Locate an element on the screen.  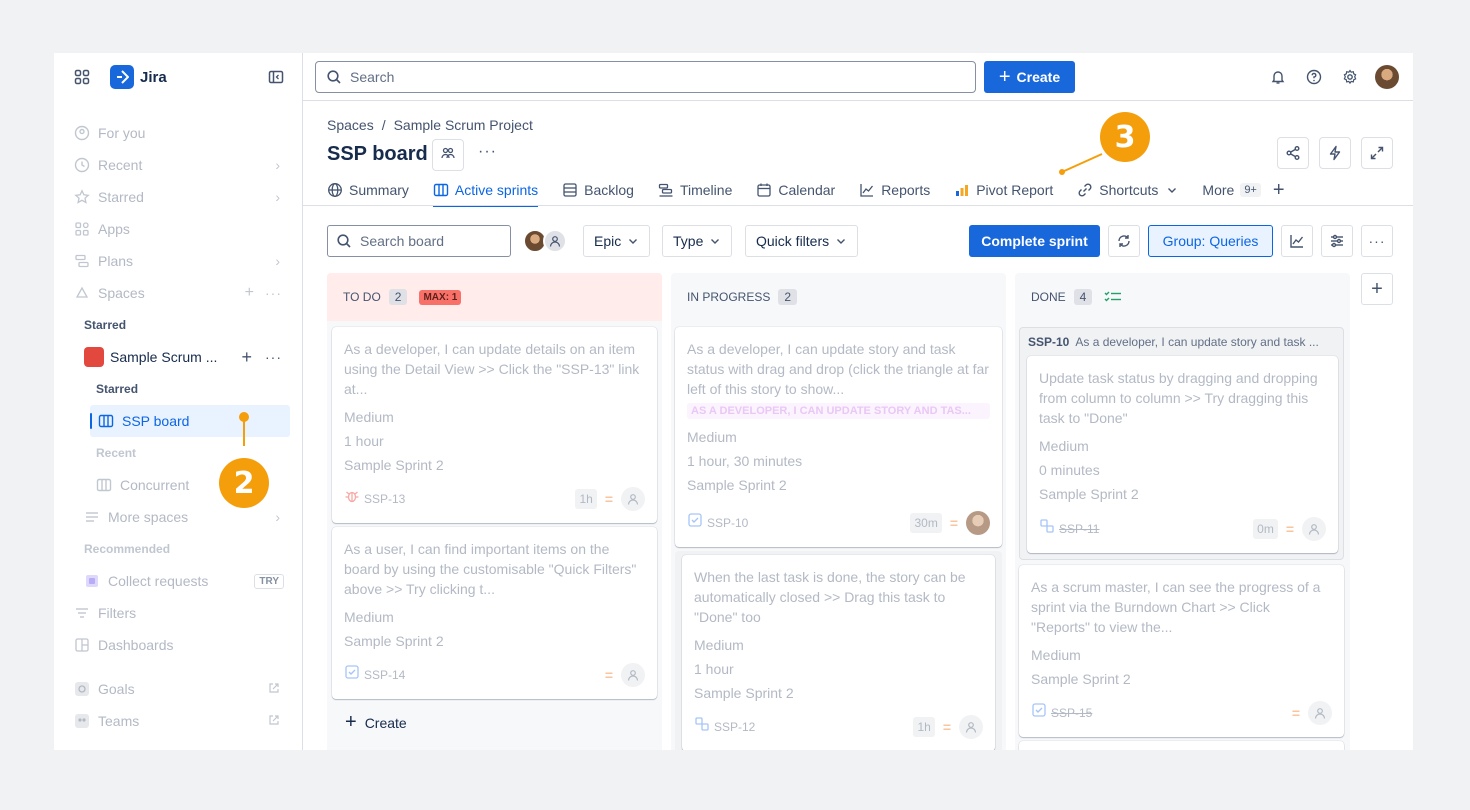
quick-filters: Quick filters is located at coordinates (802, 241).